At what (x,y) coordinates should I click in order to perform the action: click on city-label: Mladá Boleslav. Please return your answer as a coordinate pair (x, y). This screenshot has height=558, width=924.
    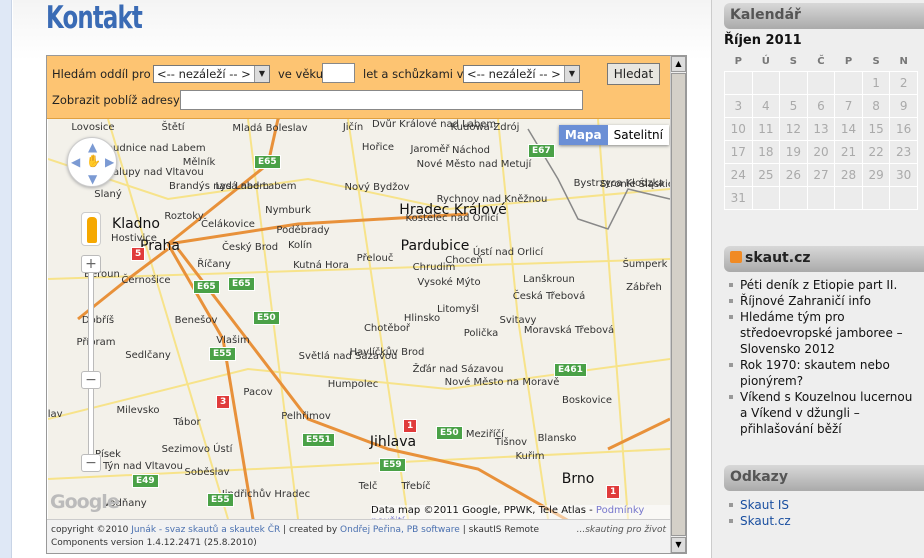
    Looking at the image, I should click on (270, 128).